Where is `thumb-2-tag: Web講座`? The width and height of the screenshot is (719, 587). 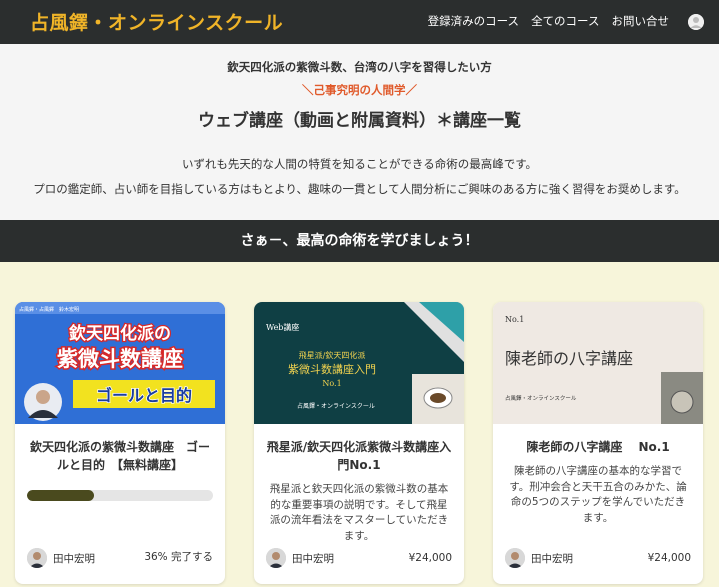
thumb-2-tag: Web講座 is located at coordinates (282, 327).